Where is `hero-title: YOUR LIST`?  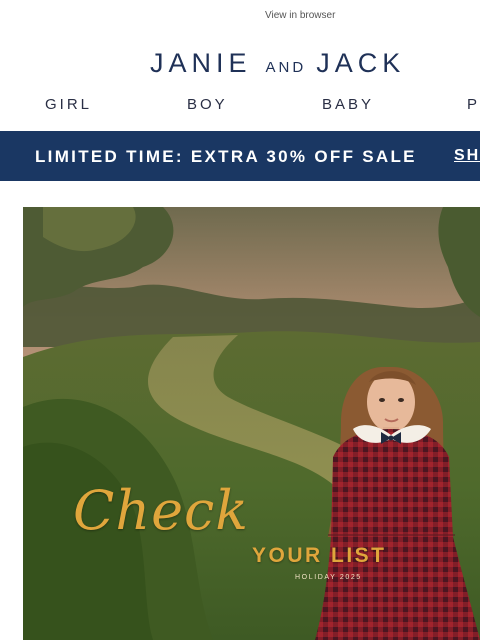
hero-title: YOUR LIST is located at coordinates (319, 555).